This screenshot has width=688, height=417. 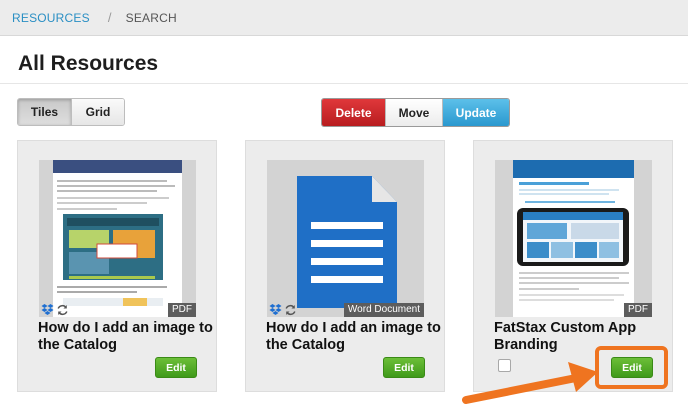 I want to click on page-title: All Resources, so click(x=88, y=63).